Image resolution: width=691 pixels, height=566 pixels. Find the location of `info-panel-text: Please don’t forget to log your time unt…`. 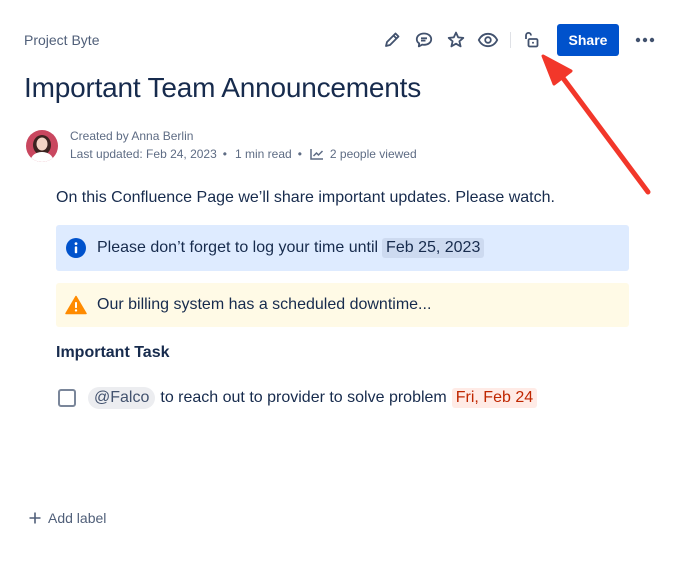

info-panel-text: Please don’t forget to log your time unt… is located at coordinates (238, 247).